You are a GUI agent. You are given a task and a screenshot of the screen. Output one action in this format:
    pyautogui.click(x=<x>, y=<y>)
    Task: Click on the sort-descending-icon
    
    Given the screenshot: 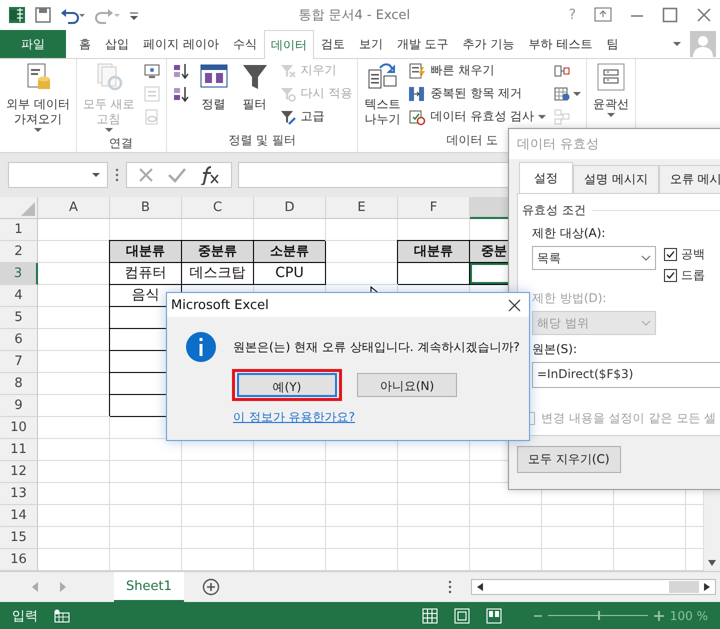 What is the action you would take?
    pyautogui.click(x=181, y=93)
    